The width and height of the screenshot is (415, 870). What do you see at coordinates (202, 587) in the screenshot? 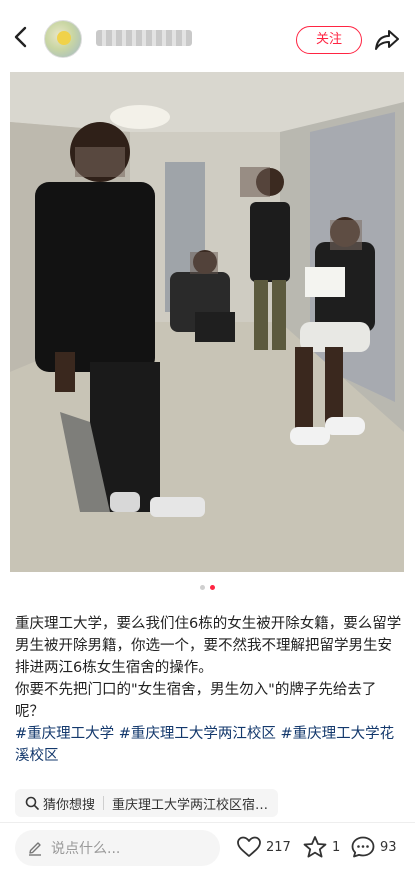
I see `carousel-dot` at bounding box center [202, 587].